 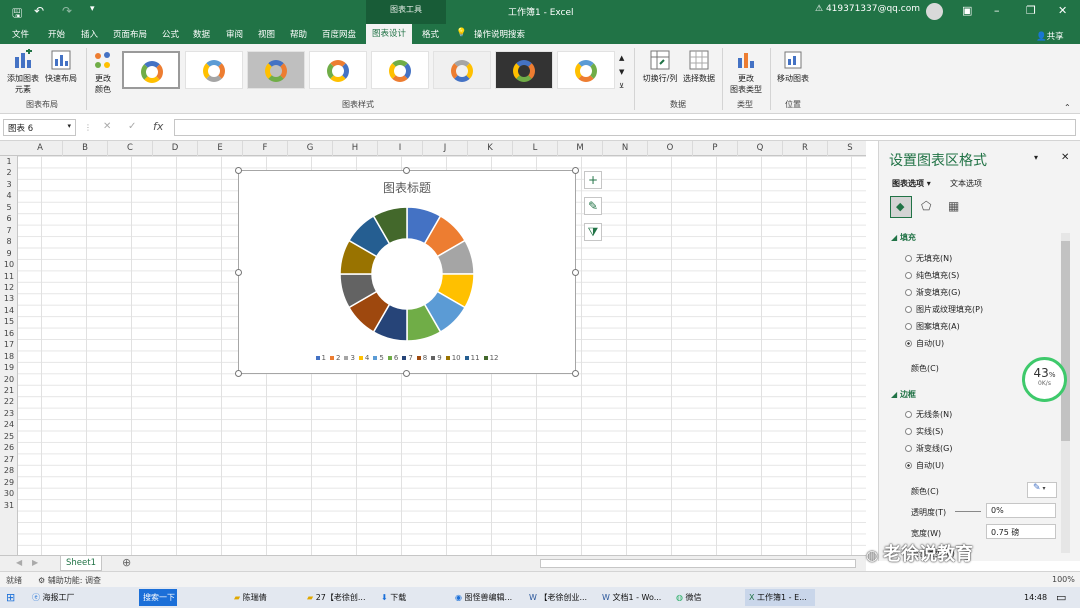 What do you see at coordinates (9, 310) in the screenshot?
I see `row-header: 14` at bounding box center [9, 310].